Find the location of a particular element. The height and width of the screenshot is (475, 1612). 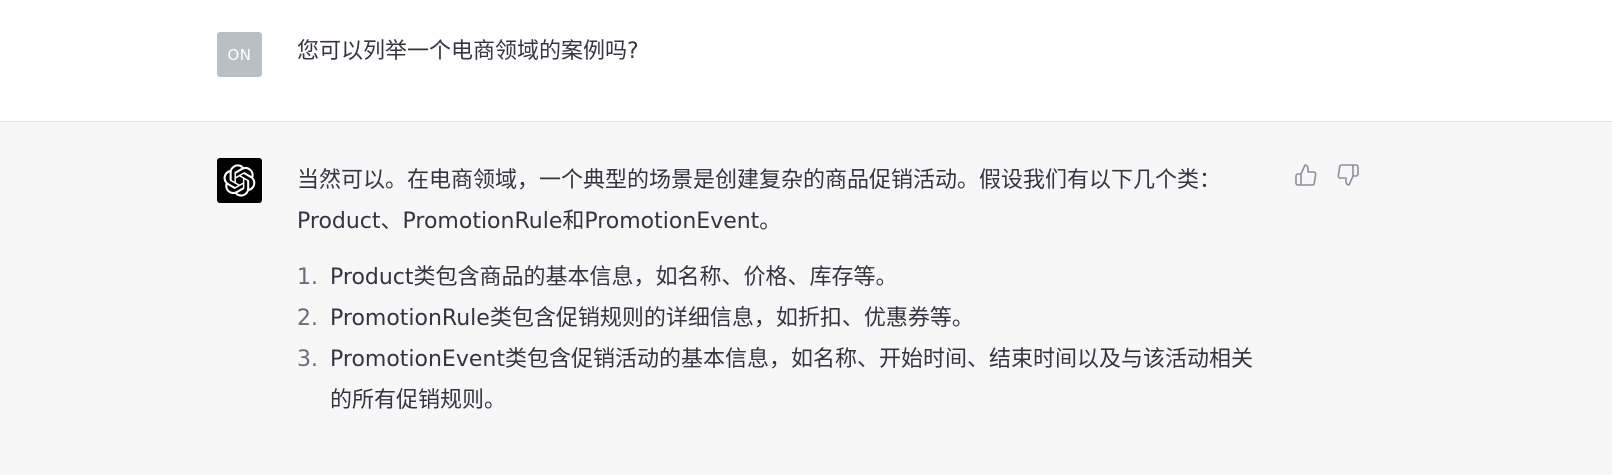

thumbs-up-button is located at coordinates (1306, 175).